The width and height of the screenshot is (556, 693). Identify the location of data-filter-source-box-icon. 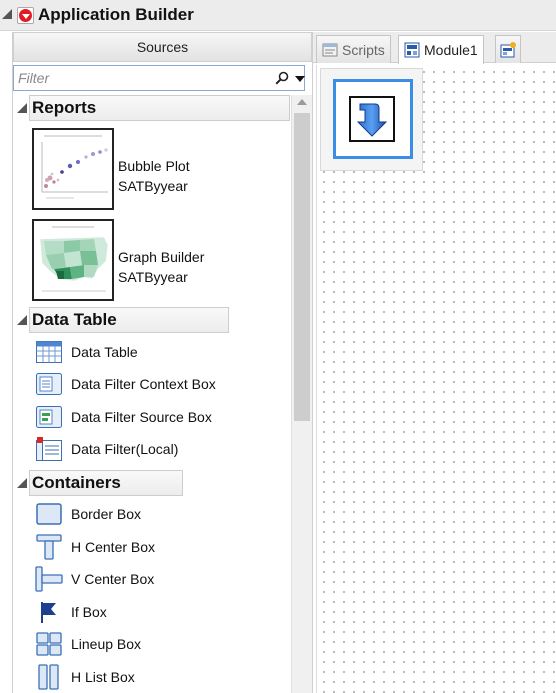
(49, 417).